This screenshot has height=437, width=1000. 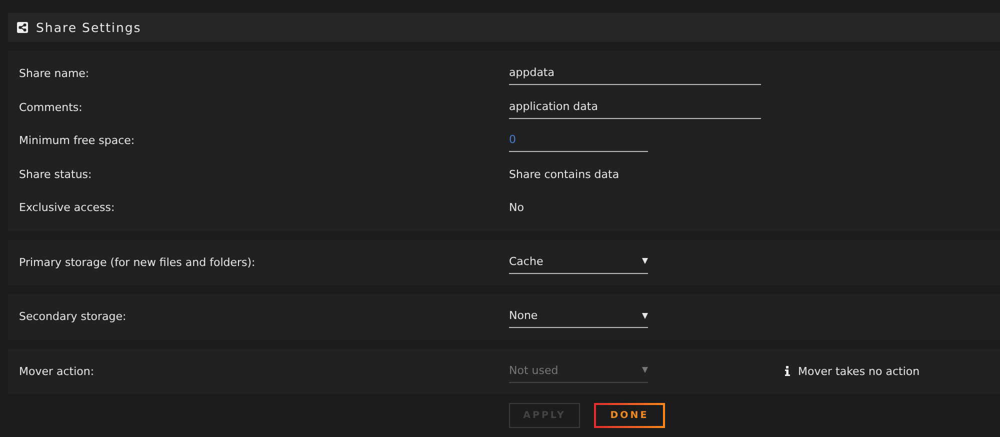 I want to click on info-icon, so click(x=787, y=371).